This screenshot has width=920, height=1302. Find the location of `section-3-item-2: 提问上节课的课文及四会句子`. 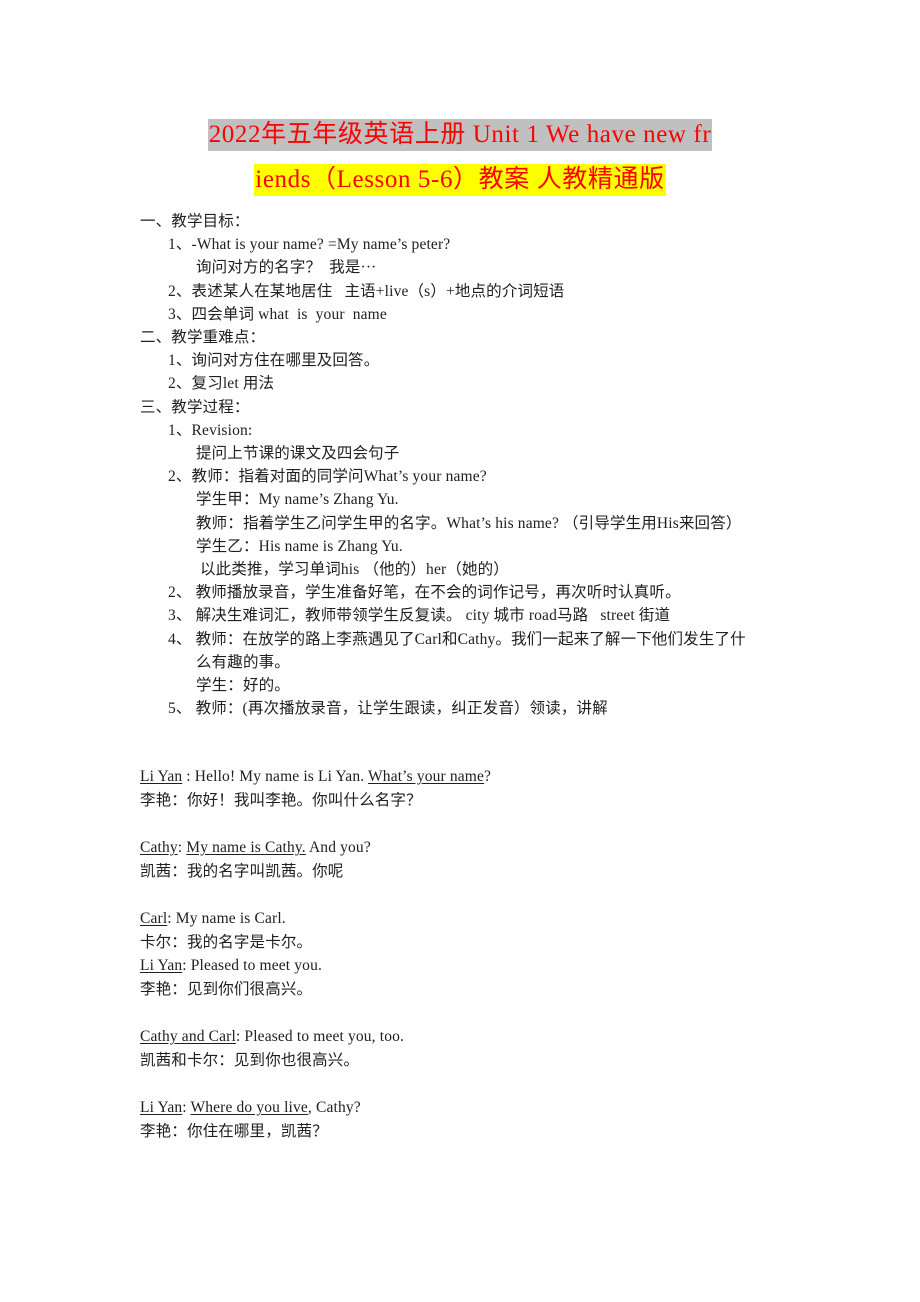

section-3-item-2: 提问上节课的课文及四会句子 is located at coordinates (298, 454).